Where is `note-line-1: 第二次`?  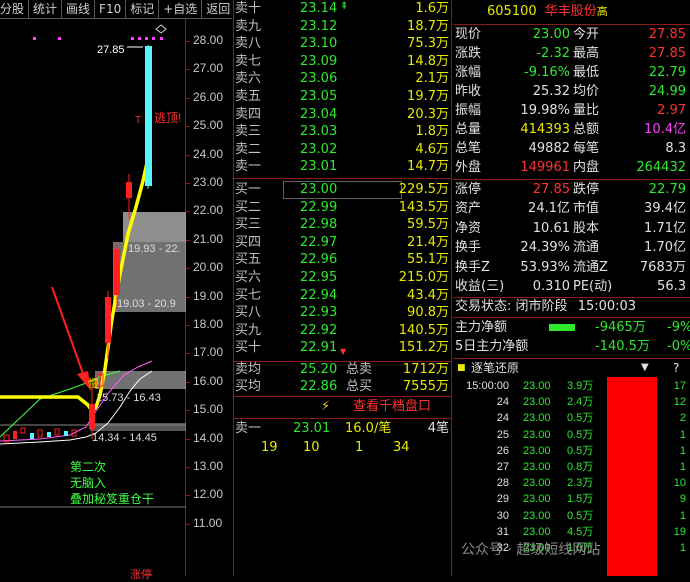 note-line-1: 第二次 is located at coordinates (88, 467).